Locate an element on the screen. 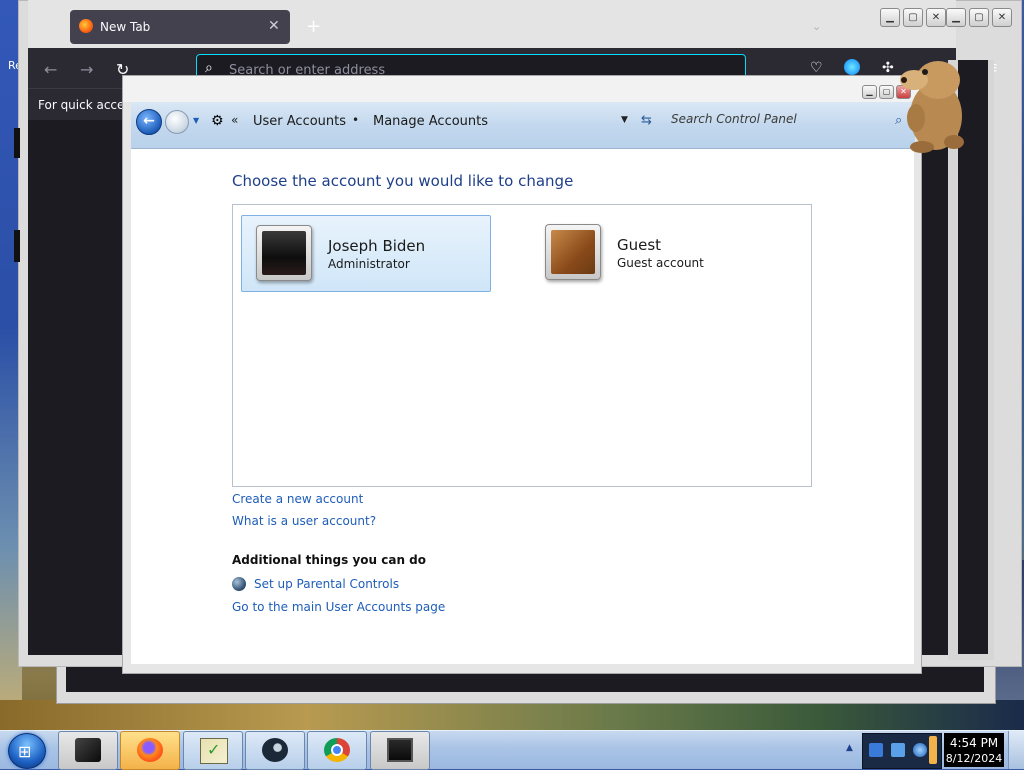 The height and width of the screenshot is (770, 1024). black-device-icon is located at coordinates (88, 750).